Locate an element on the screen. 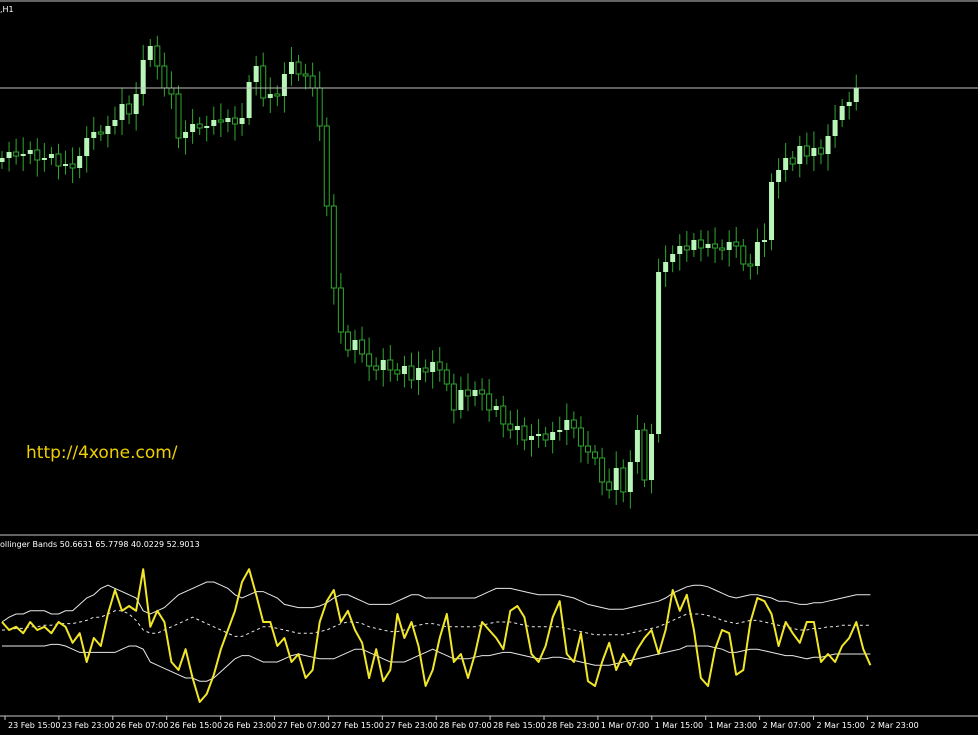  time-tick-label: 26 Feb 07:00 is located at coordinates (142, 725).